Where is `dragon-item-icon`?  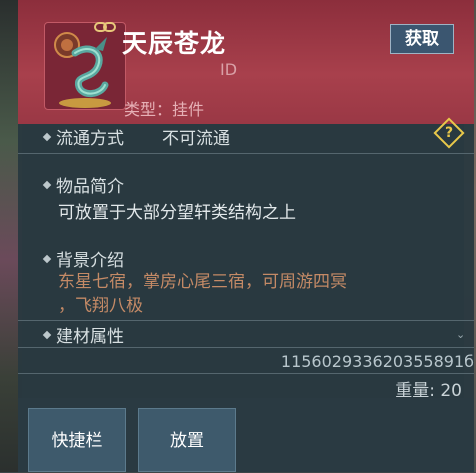 dragon-item-icon is located at coordinates (85, 66).